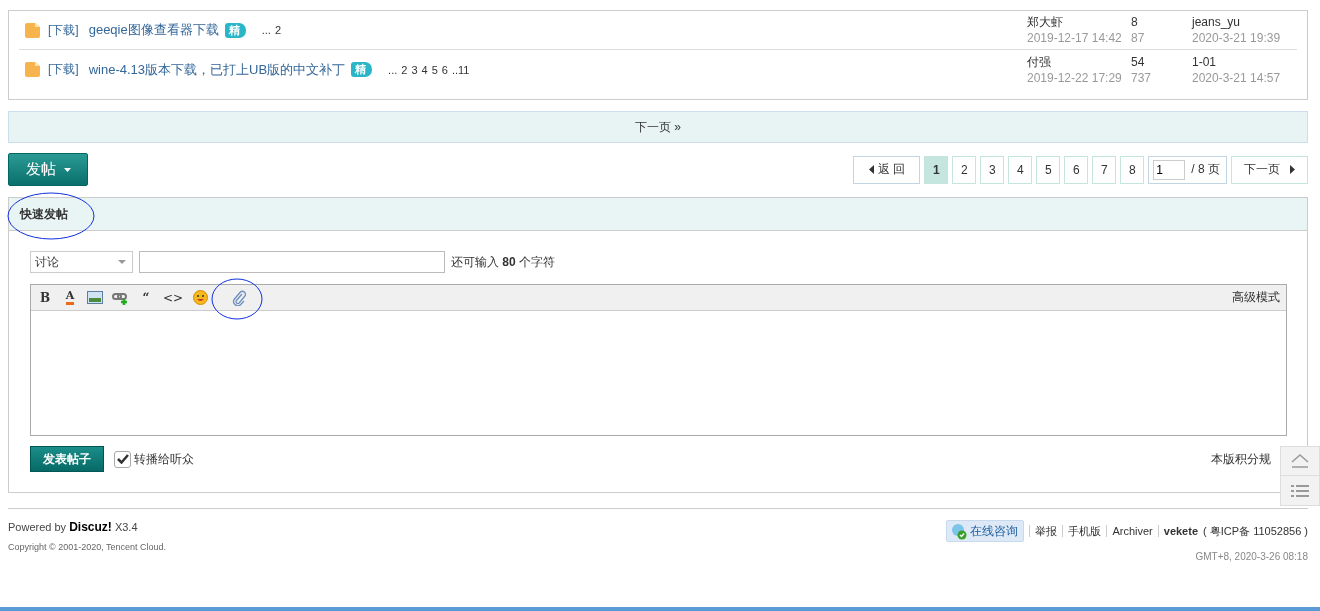 The height and width of the screenshot is (611, 1320). What do you see at coordinates (1039, 61) in the screenshot?
I see `author-name: 付强` at bounding box center [1039, 61].